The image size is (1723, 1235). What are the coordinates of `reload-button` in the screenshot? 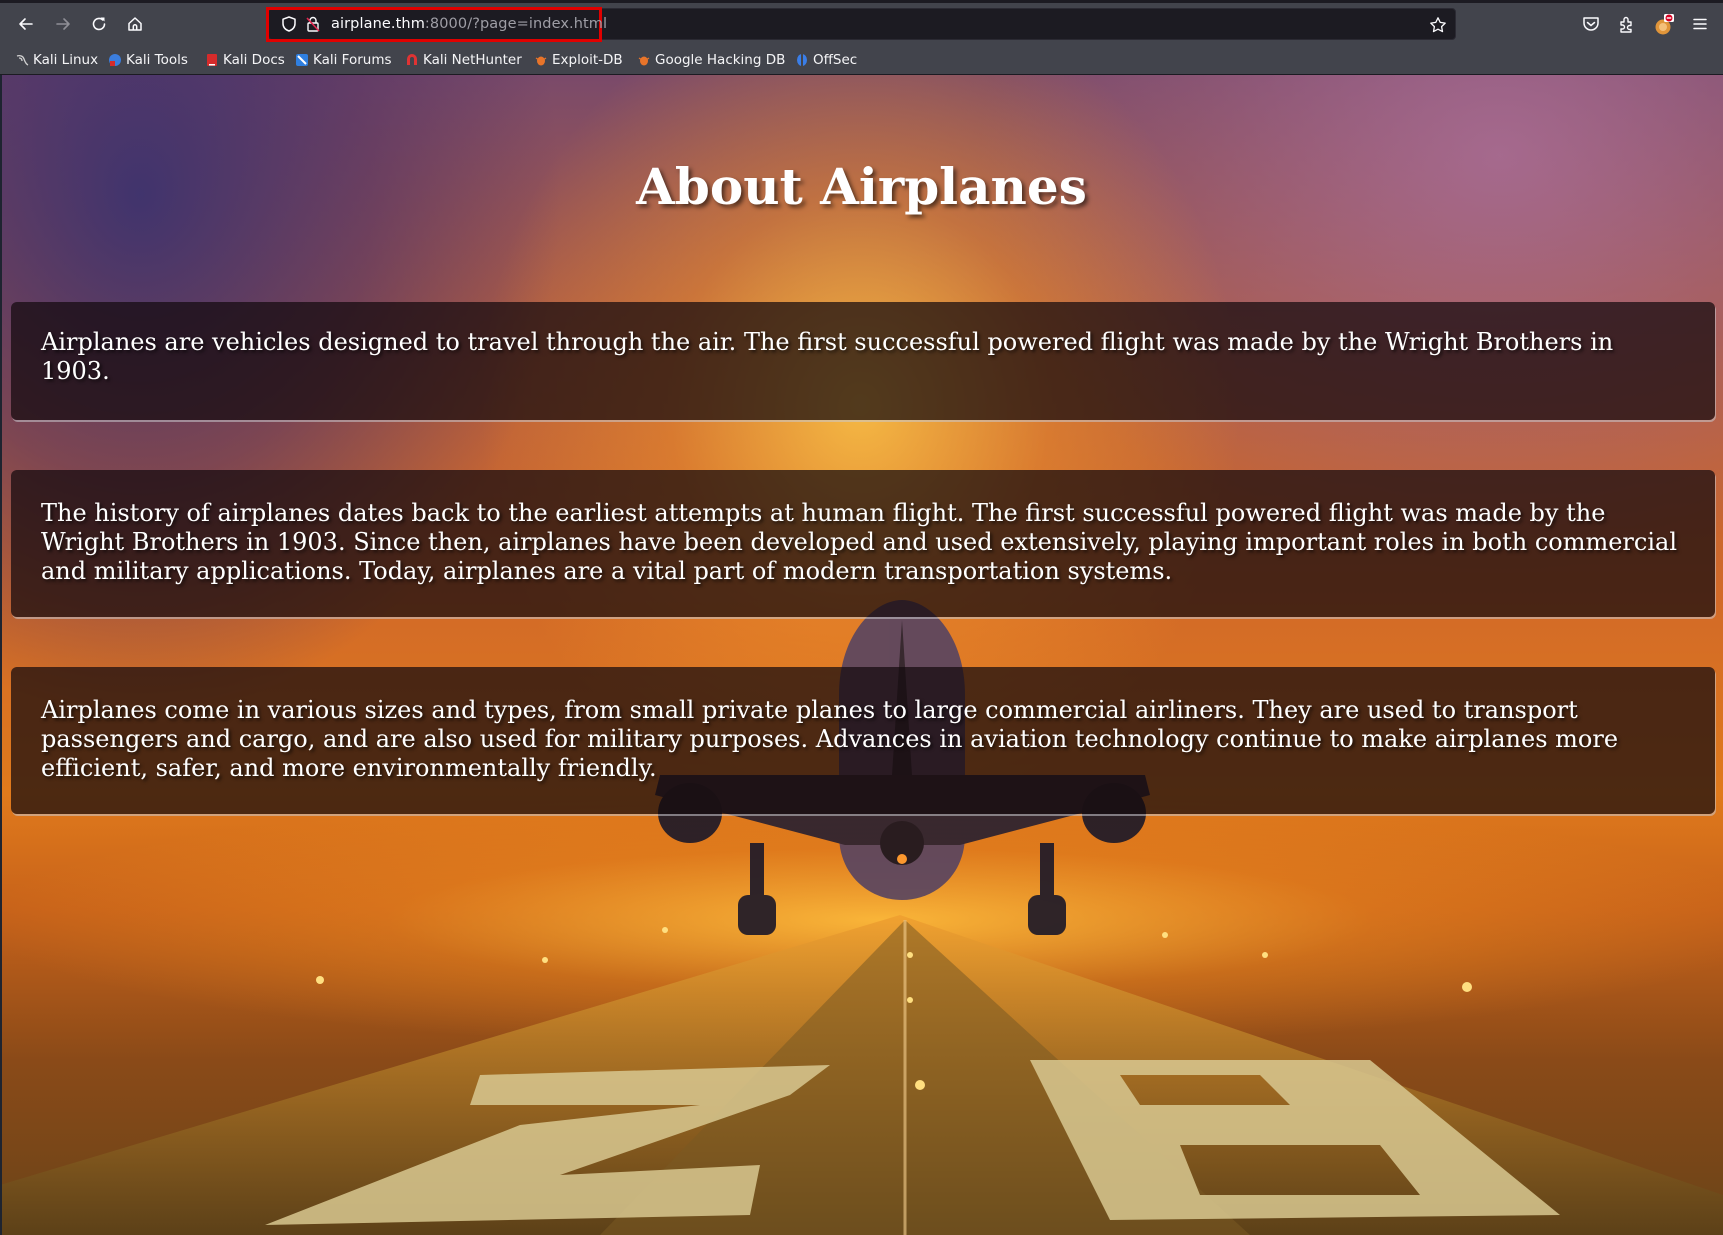 It's located at (99, 24).